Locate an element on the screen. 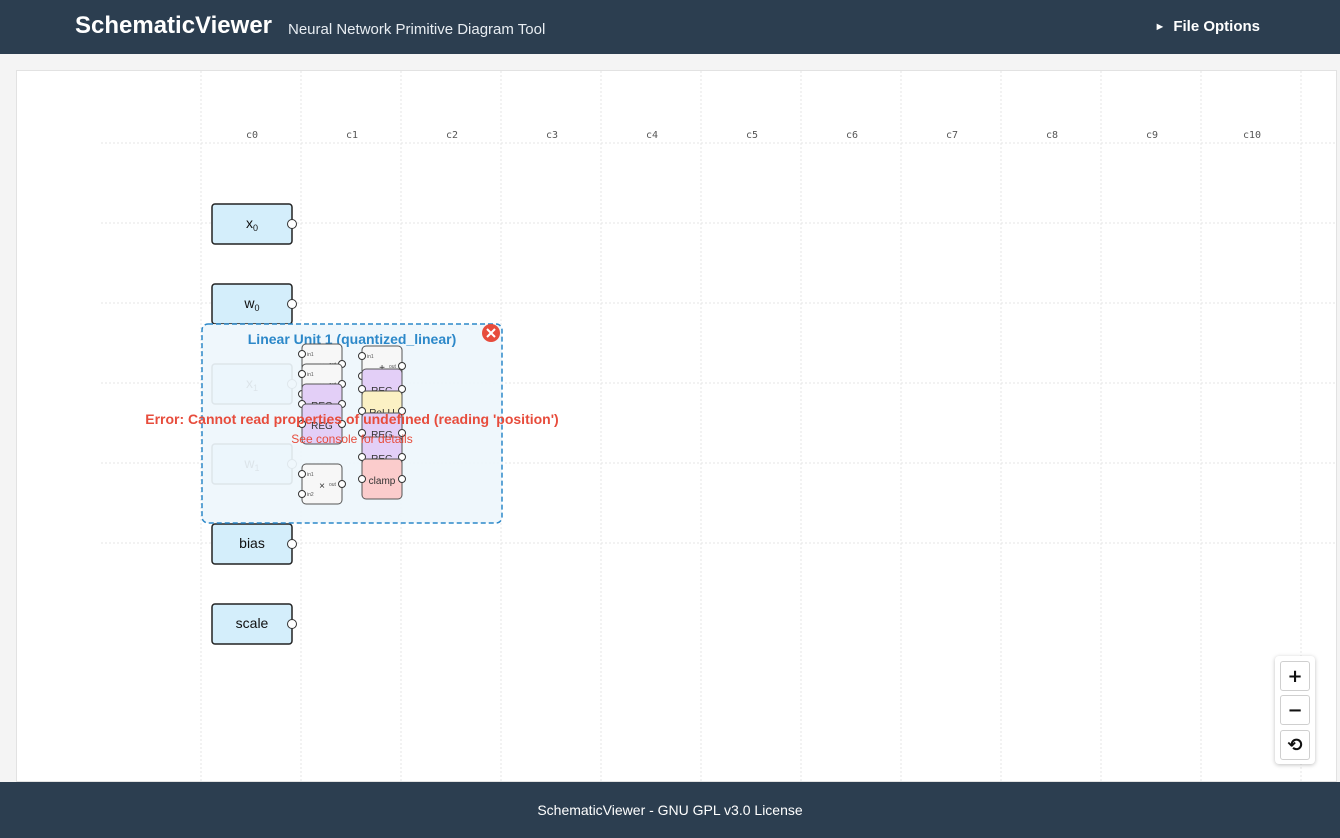 This screenshot has height=838, width=1340. column-label: c3 is located at coordinates (552, 135).